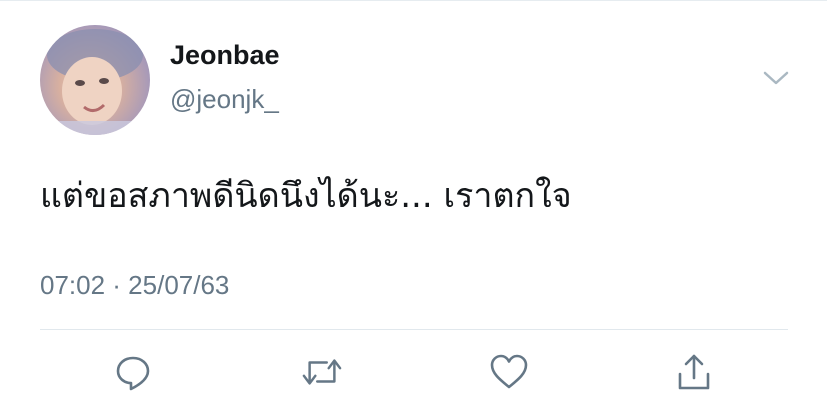 The height and width of the screenshot is (417, 827). Describe the element at coordinates (413, 0) in the screenshot. I see `top-divider` at that location.